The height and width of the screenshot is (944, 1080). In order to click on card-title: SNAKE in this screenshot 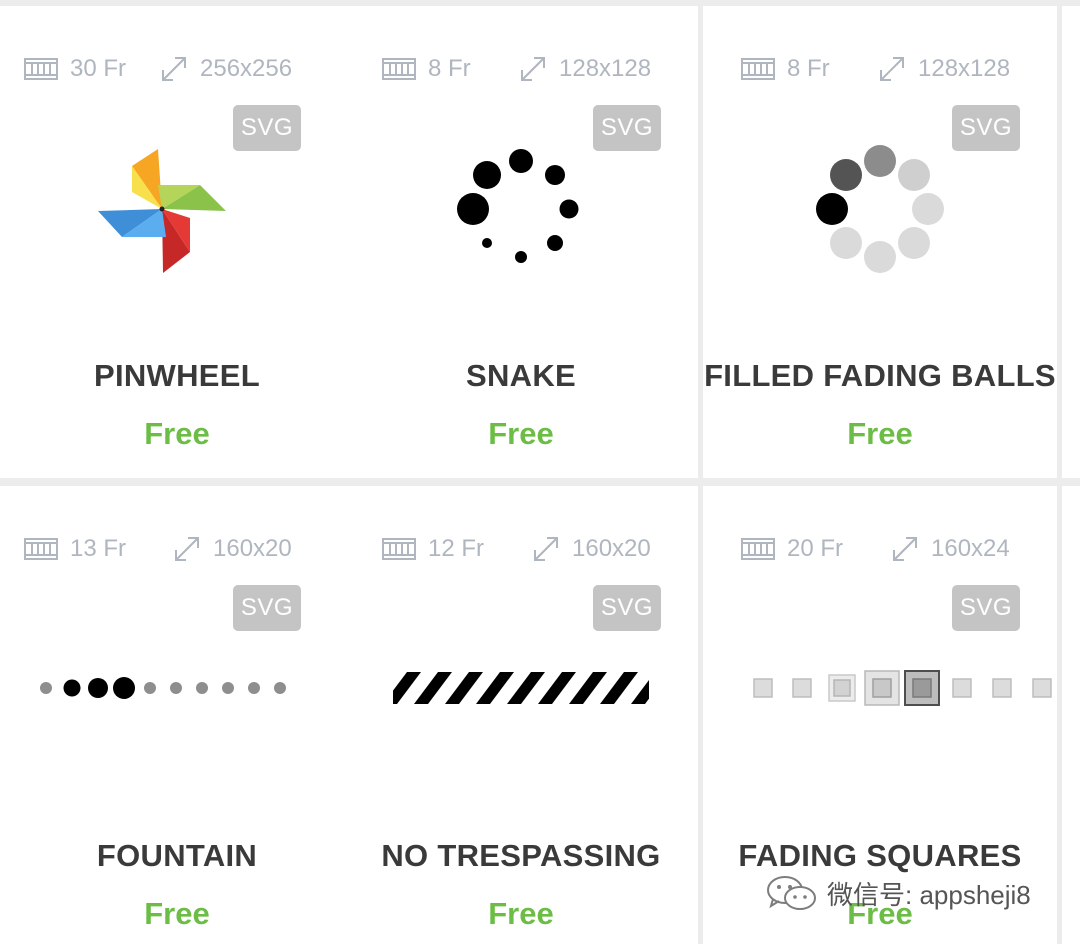, I will do `click(520, 375)`.